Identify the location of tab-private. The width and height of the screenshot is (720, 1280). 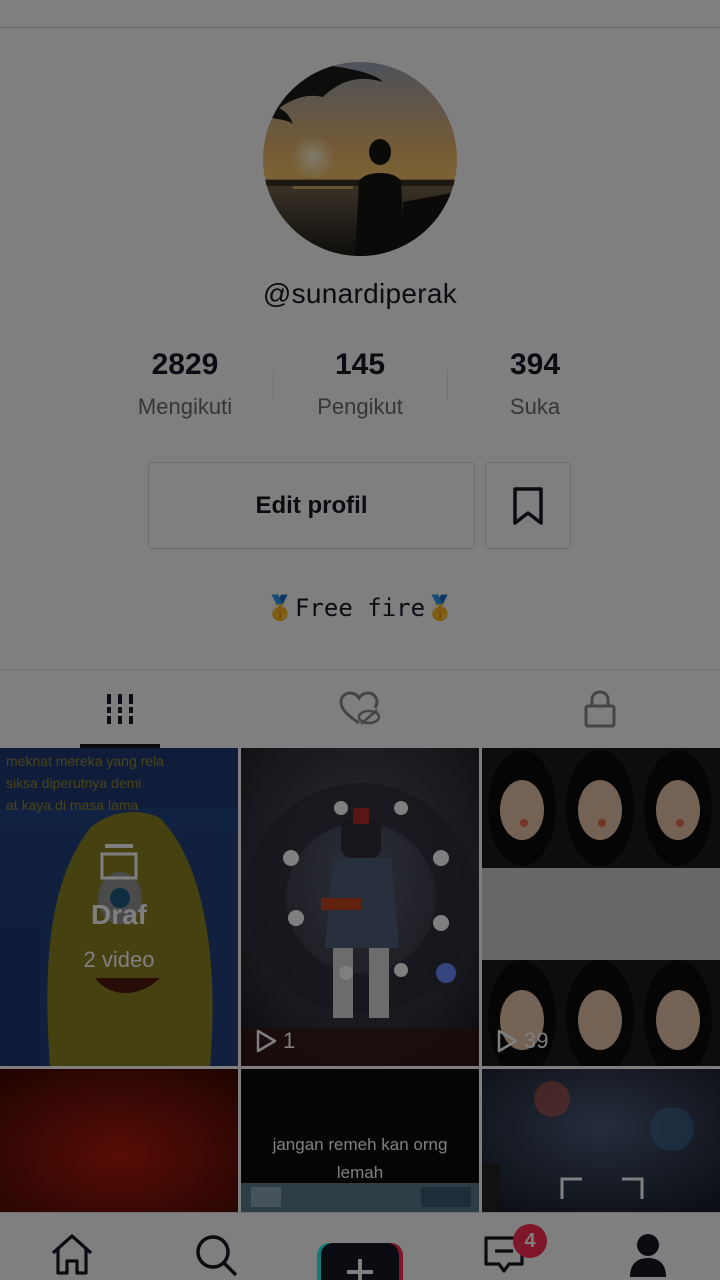
(600, 709).